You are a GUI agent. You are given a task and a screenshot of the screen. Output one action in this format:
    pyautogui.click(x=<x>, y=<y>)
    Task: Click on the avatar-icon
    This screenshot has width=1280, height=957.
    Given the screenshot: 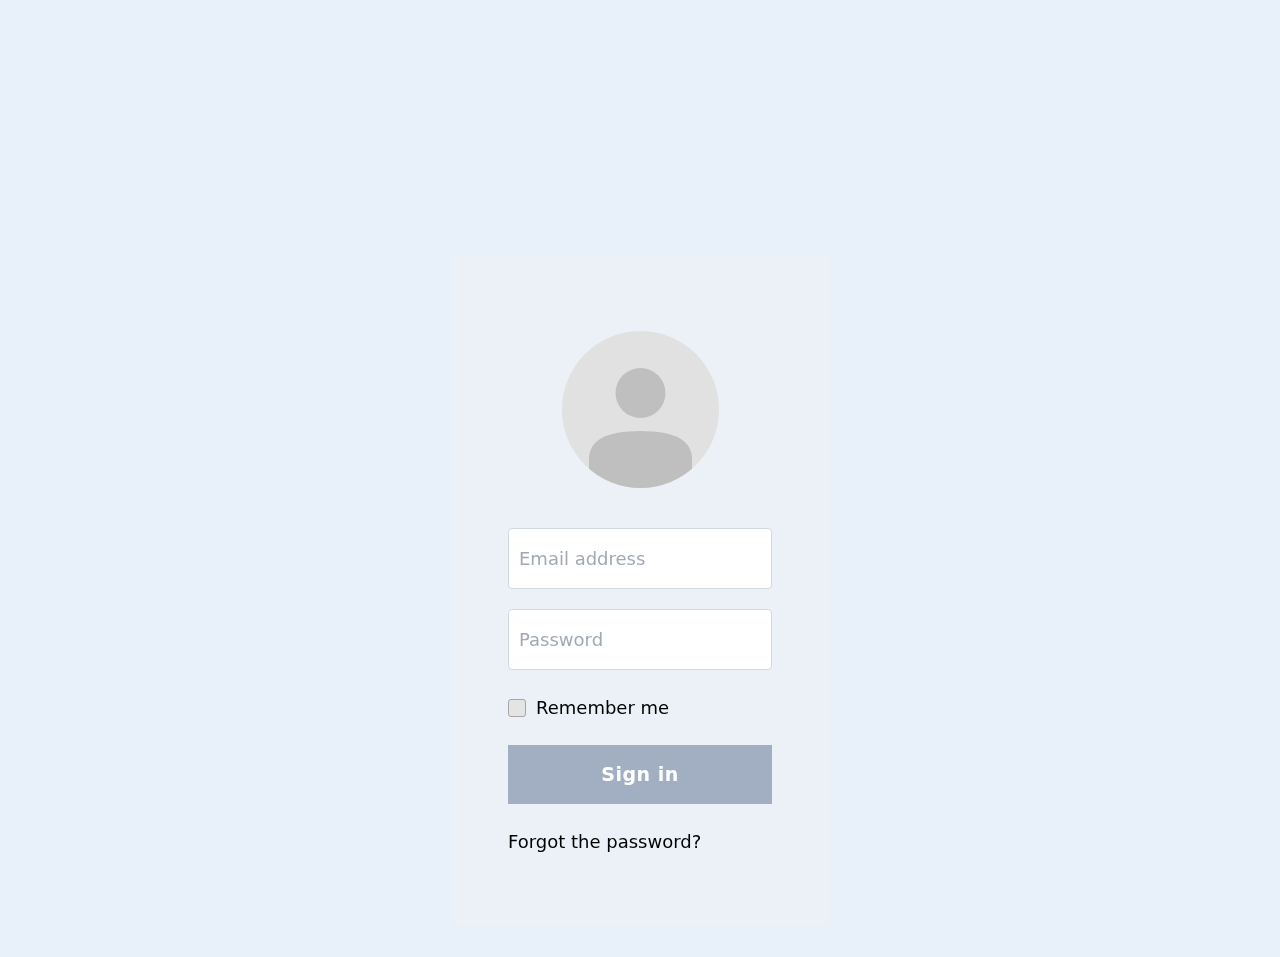 What is the action you would take?
    pyautogui.click(x=640, y=409)
    